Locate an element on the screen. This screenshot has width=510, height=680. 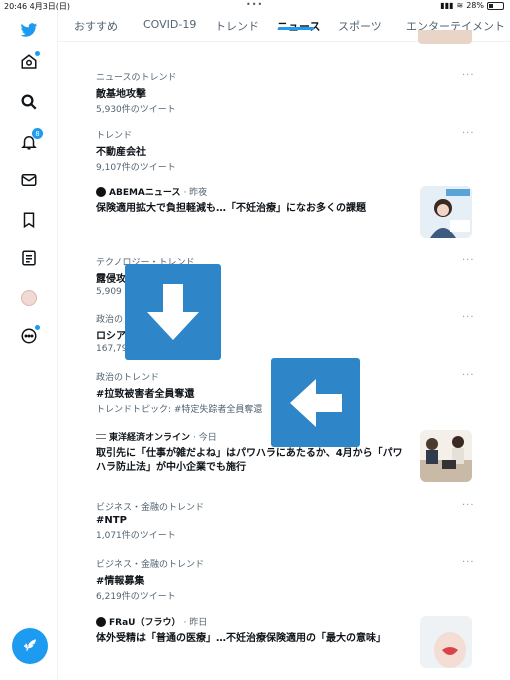
status-time: 20:46 4月3日(日) is located at coordinates (37, 6).